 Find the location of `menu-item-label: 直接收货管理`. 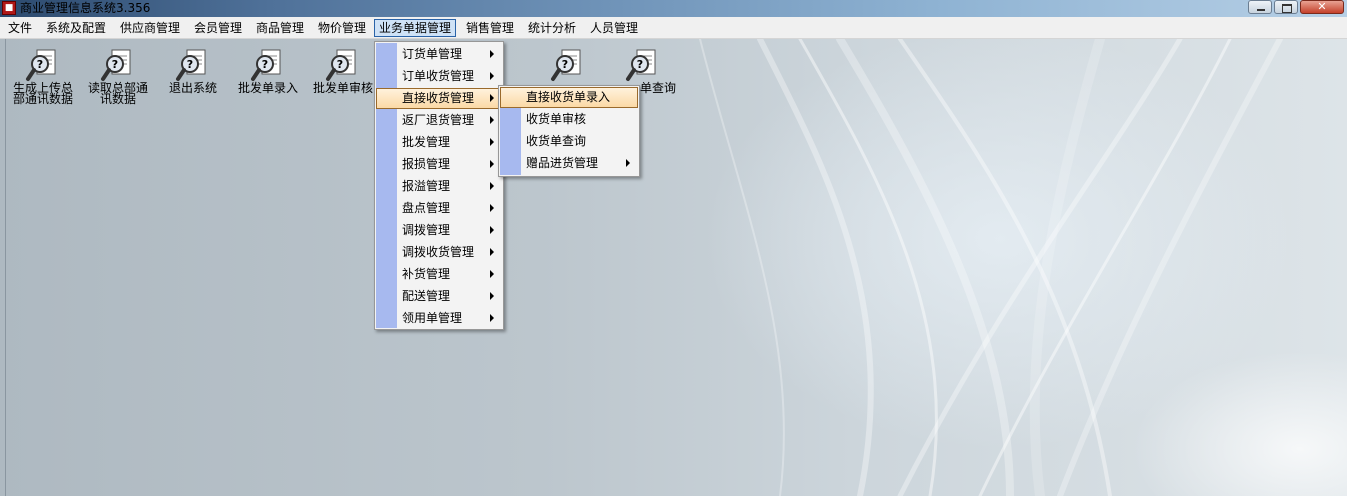

menu-item-label: 直接收货管理 is located at coordinates (438, 98).